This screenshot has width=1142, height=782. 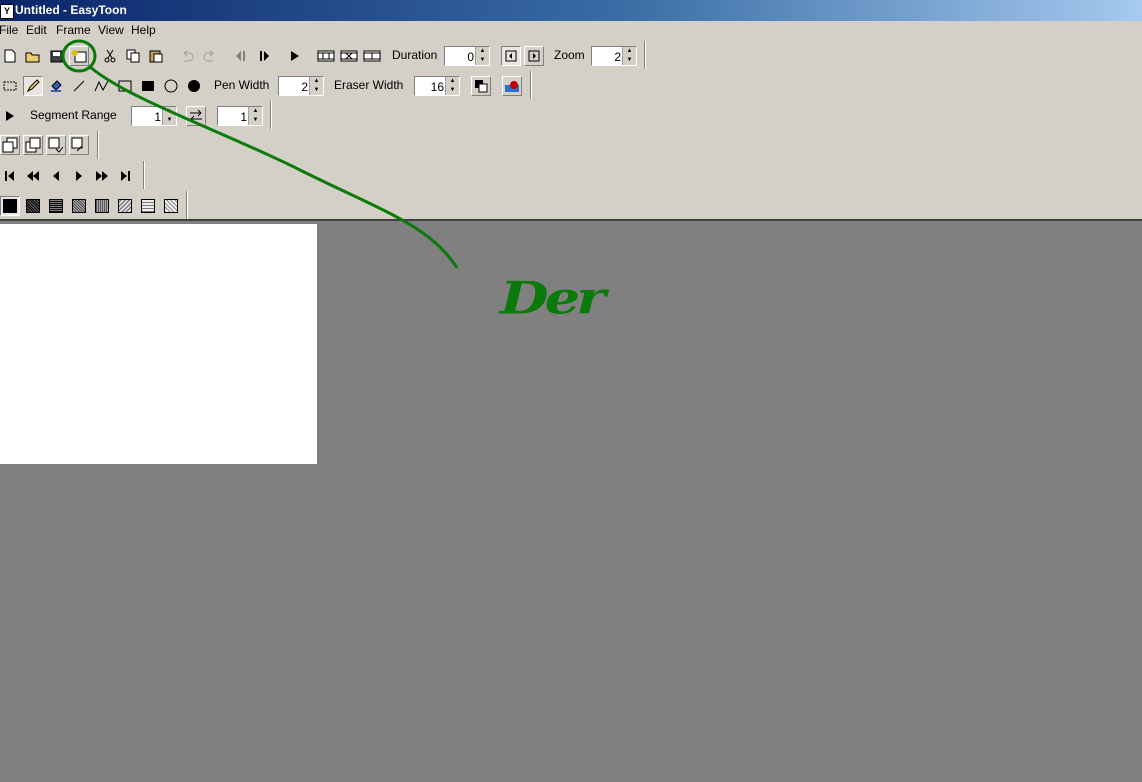 What do you see at coordinates (111, 30) in the screenshot?
I see `menu-view: View` at bounding box center [111, 30].